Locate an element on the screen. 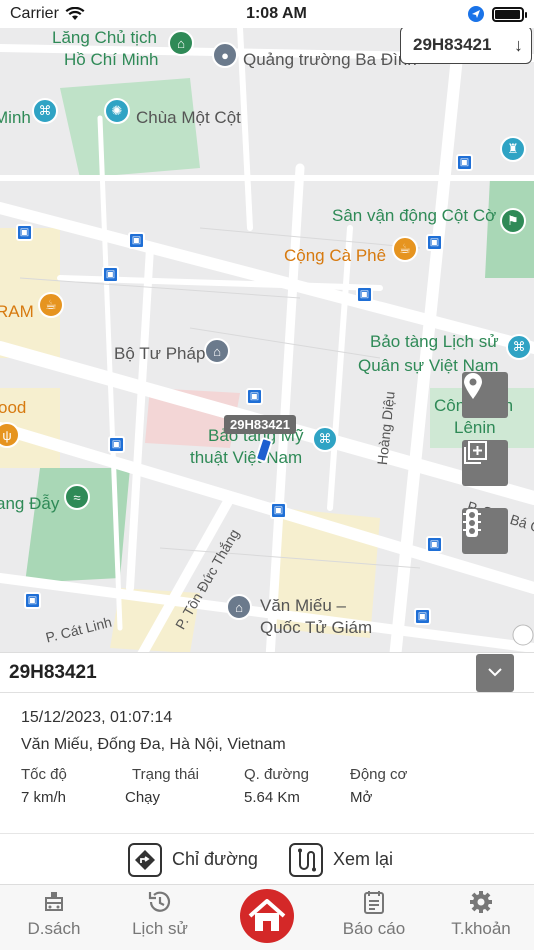  stat-engine: Động cơ Mở is located at coordinates (378, 786).